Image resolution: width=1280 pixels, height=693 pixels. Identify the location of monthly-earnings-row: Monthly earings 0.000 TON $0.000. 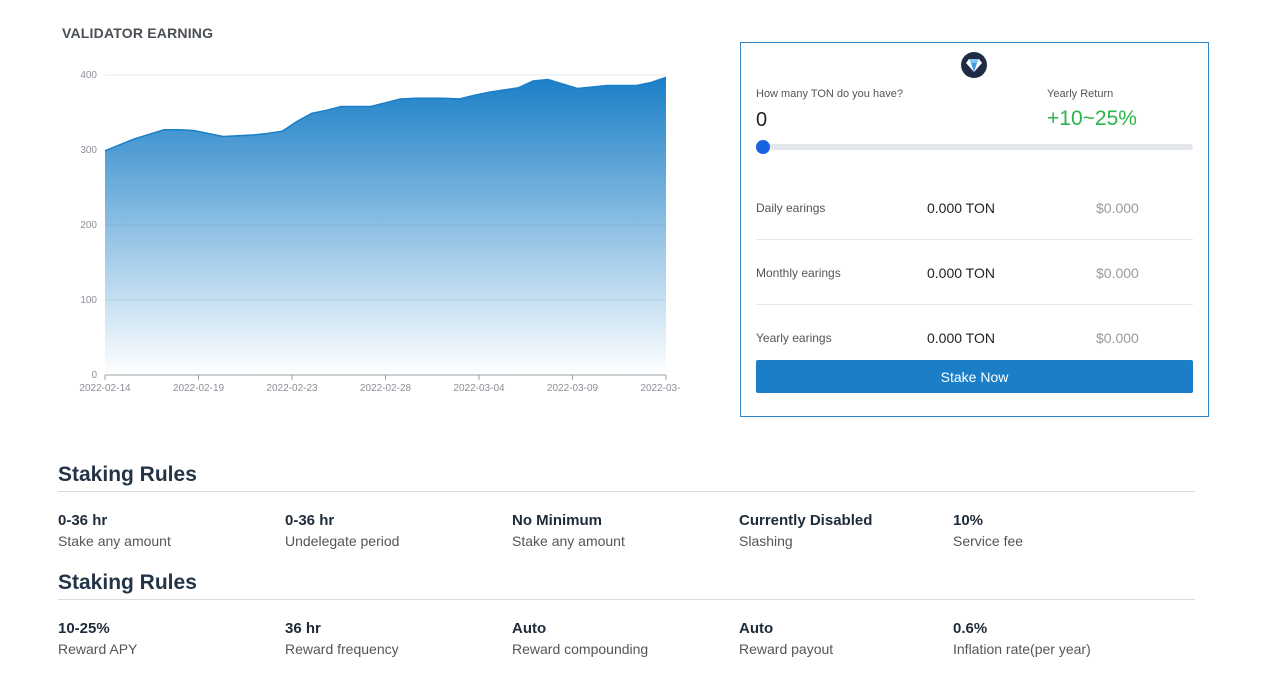
(974, 272).